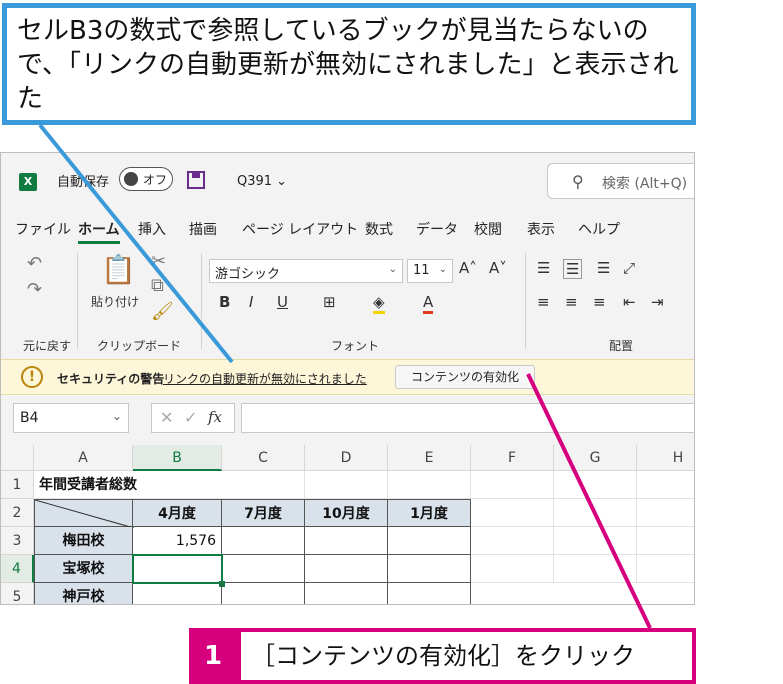  I want to click on step-text: ［コンテンツの有効化］をクリック, so click(466, 656).